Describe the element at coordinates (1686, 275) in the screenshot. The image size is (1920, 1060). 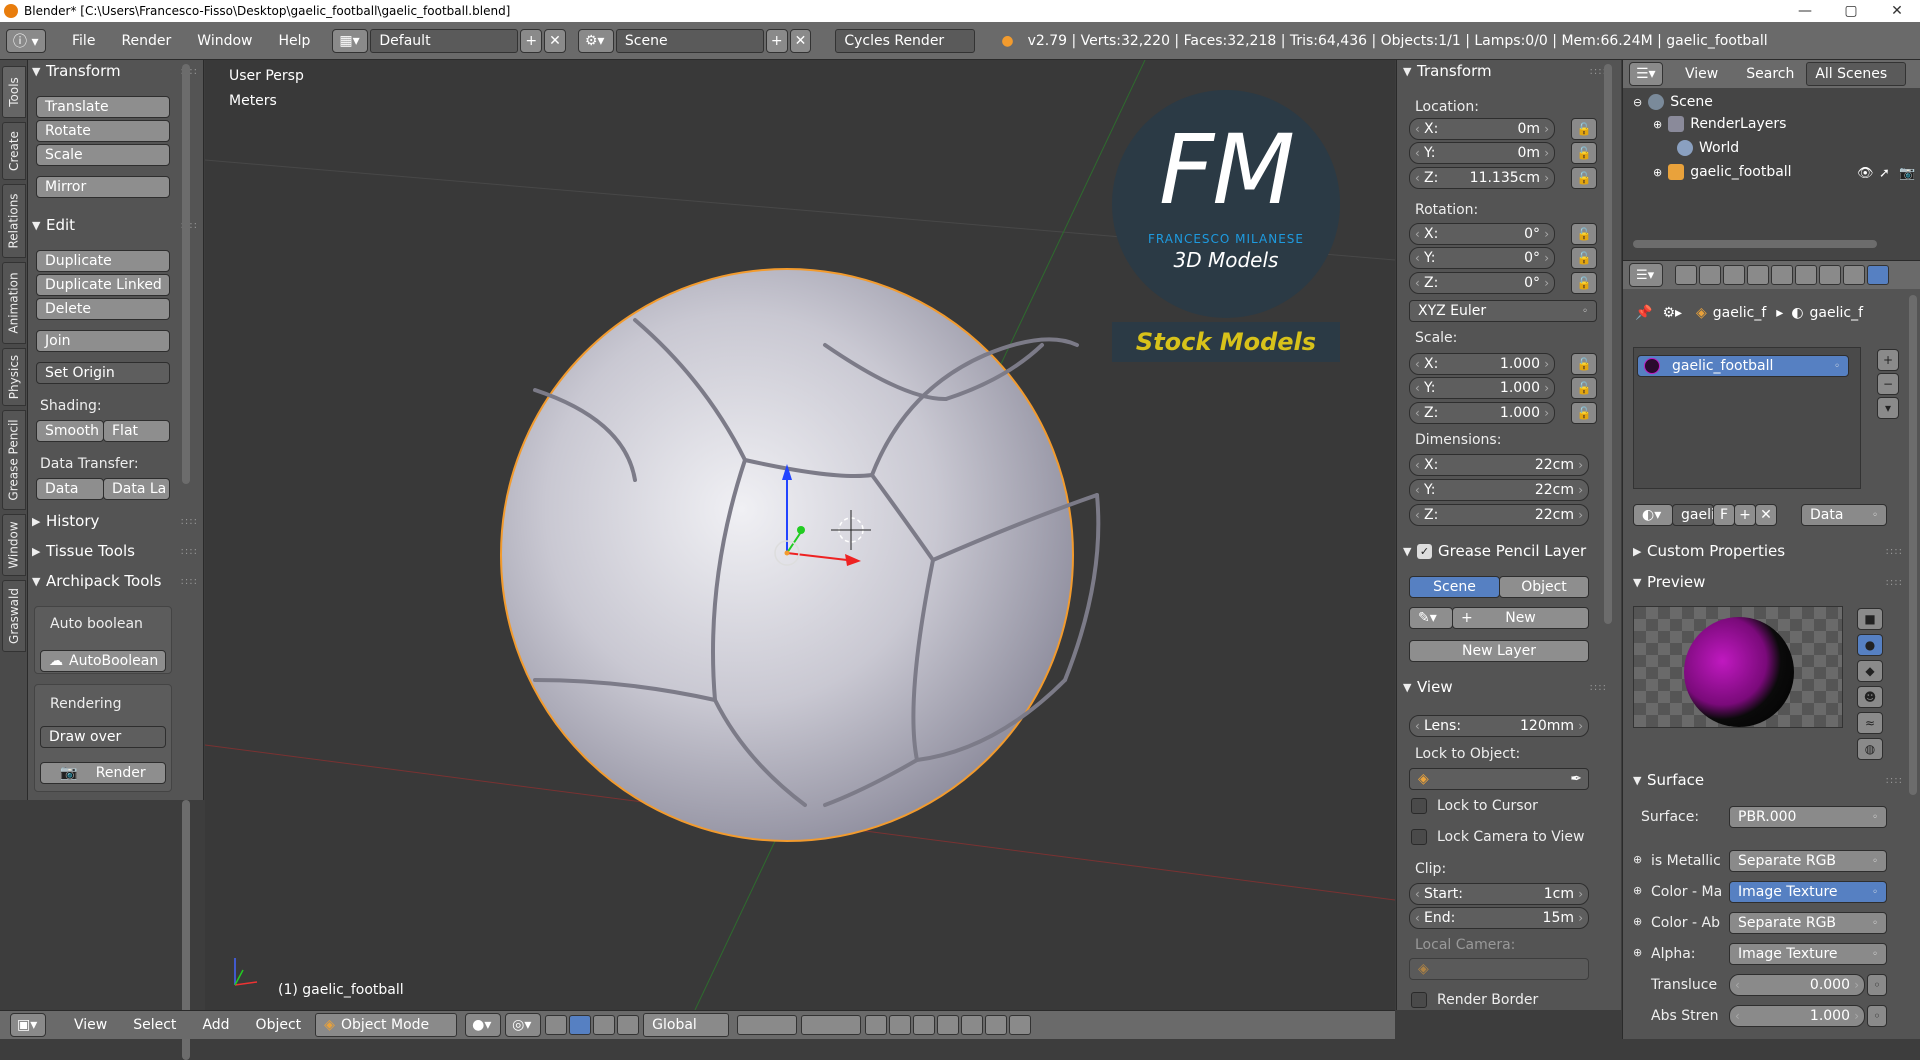
I see `render-tab-icon` at that location.